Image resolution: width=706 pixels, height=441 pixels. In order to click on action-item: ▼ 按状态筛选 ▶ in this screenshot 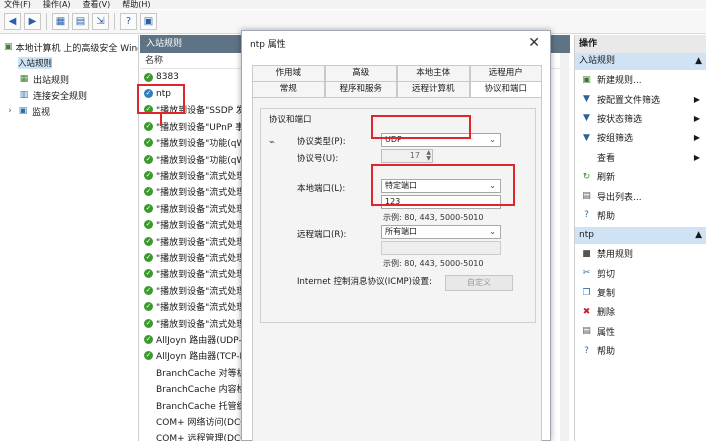, I will do `click(640, 118)`.